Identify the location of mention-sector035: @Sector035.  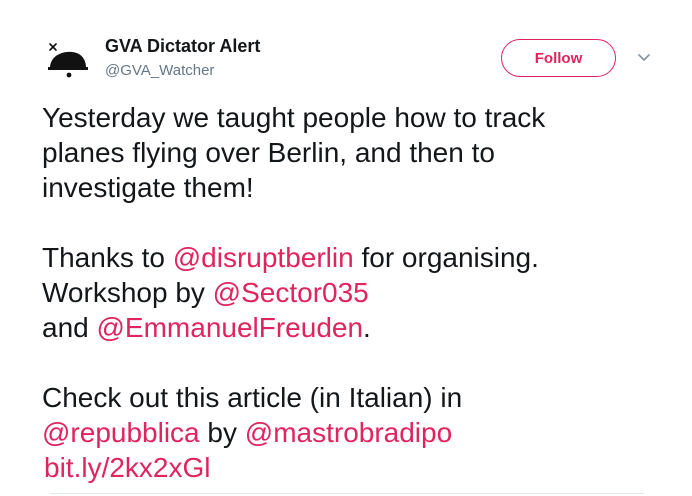
(291, 292).